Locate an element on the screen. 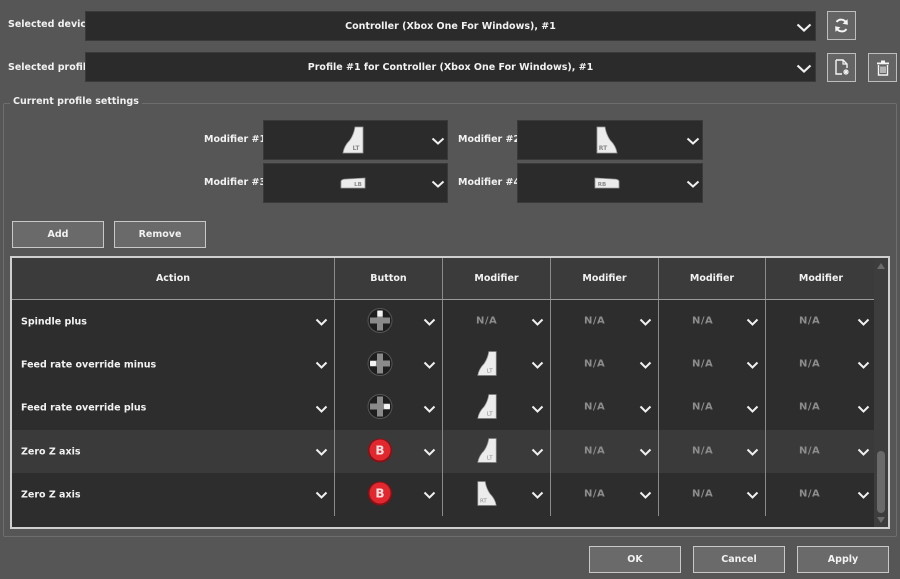  modifier-3-select: LB is located at coordinates (355, 183).